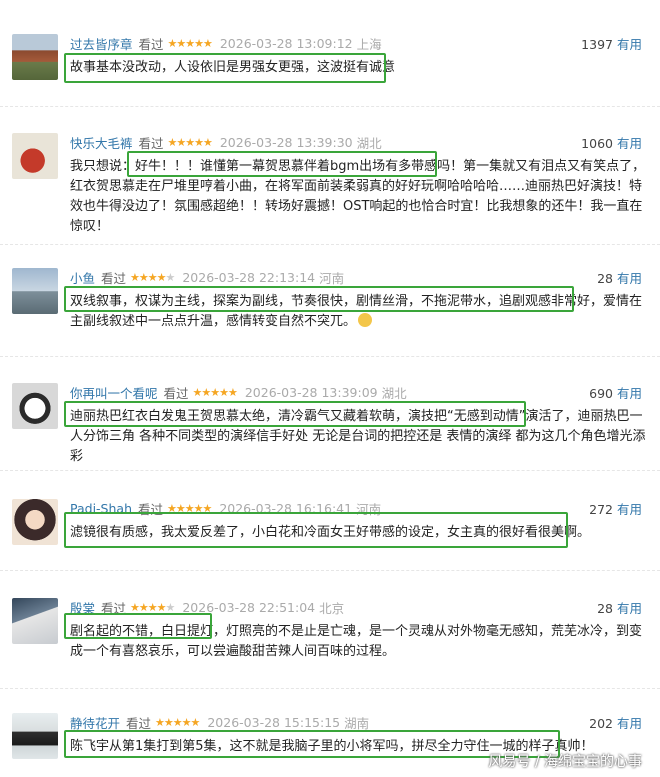 The image size is (660, 777). What do you see at coordinates (233, 67) in the screenshot?
I see `review-text: 故事基本没改动，人设依旧是男强女更强，这波挺有诚意` at bounding box center [233, 67].